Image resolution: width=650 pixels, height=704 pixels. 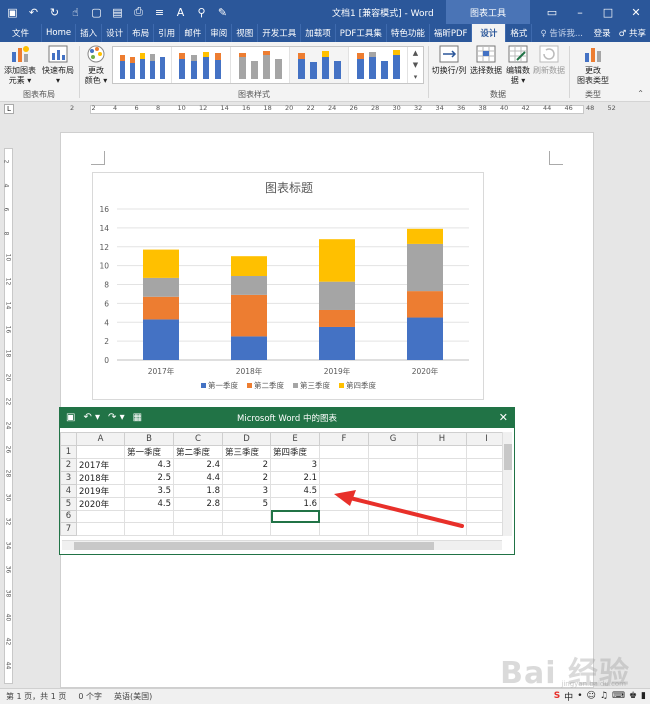 I want to click on chart-title: 图表标题, so click(x=289, y=188).